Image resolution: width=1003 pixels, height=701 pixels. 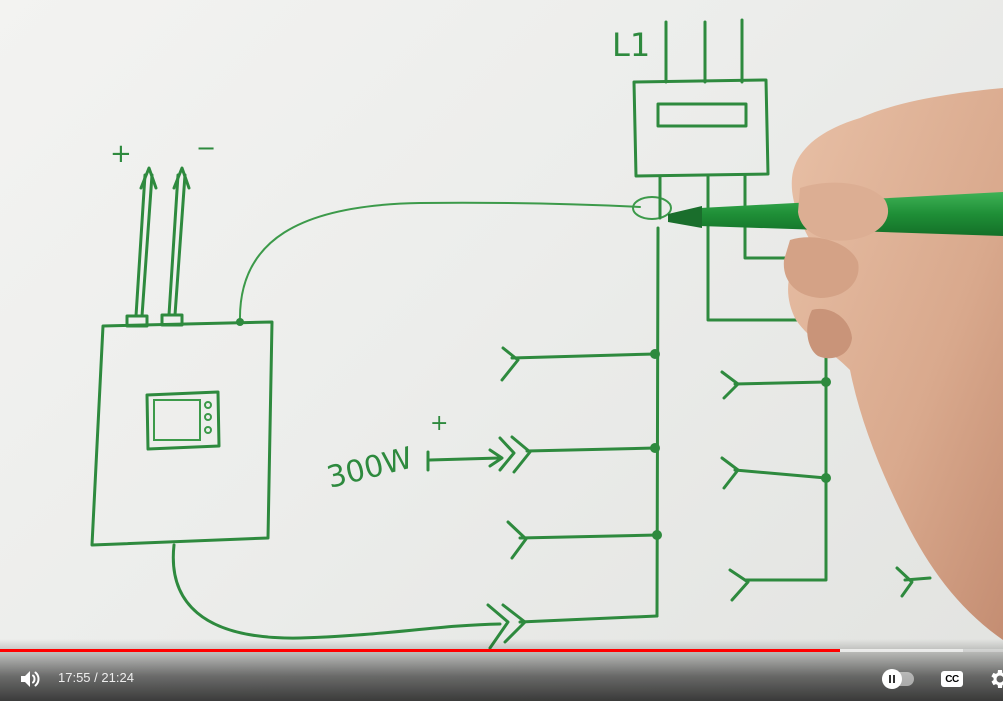 I want to click on dc-plus-wire, so click(x=144, y=245).